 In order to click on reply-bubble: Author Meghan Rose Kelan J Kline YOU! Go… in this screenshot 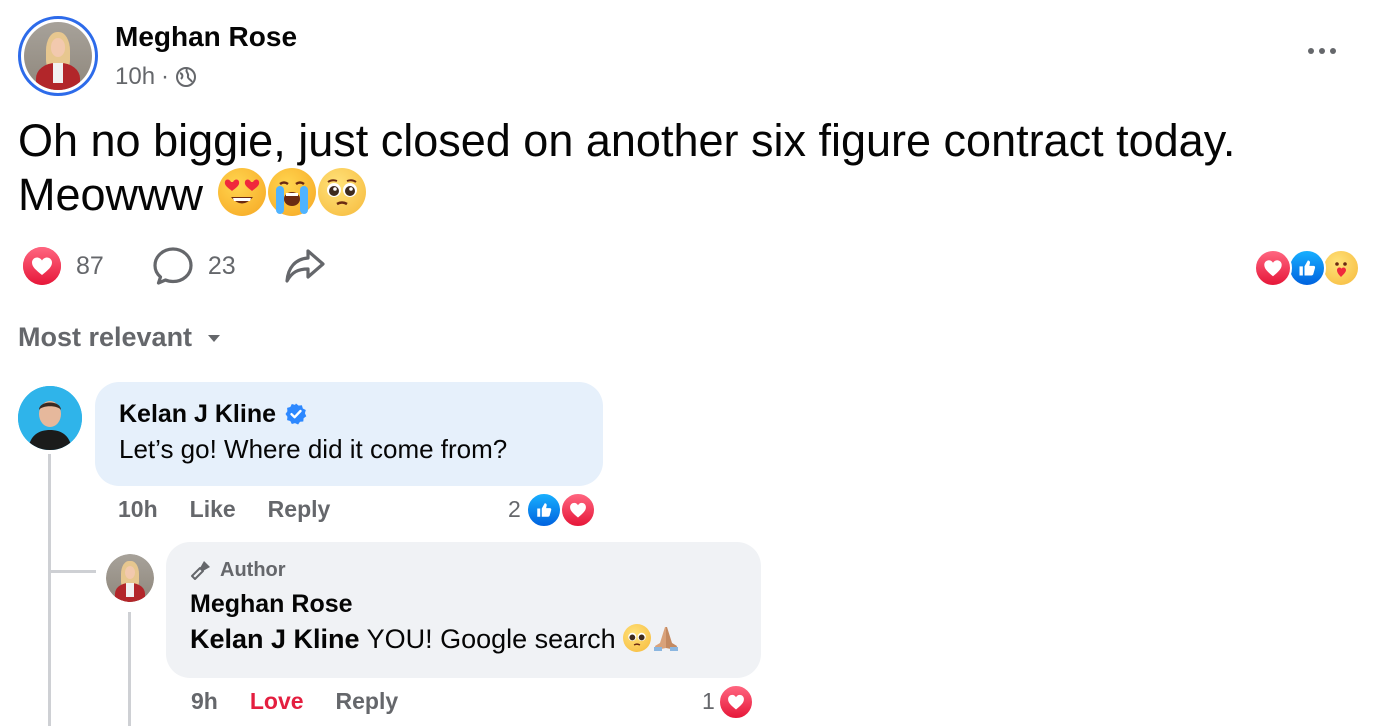, I will do `click(463, 610)`.